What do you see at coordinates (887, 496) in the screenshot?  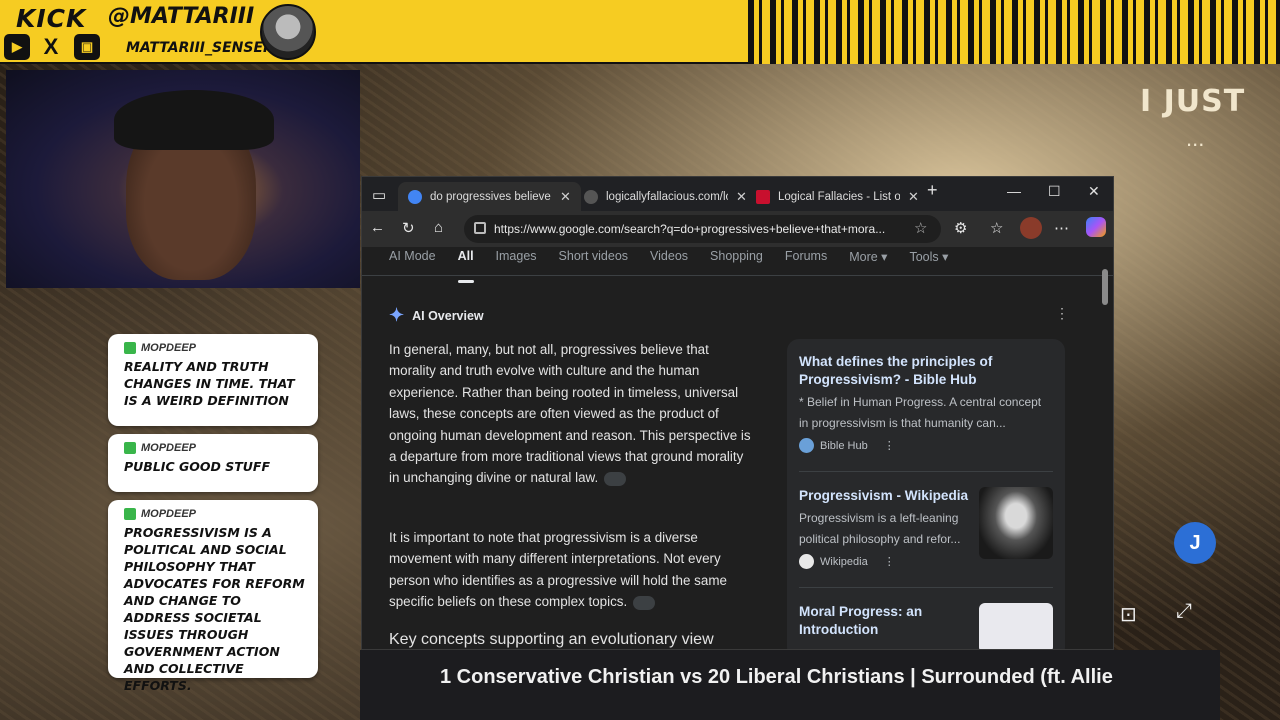 I see `source-title: Progressivism - Wikipedia` at bounding box center [887, 496].